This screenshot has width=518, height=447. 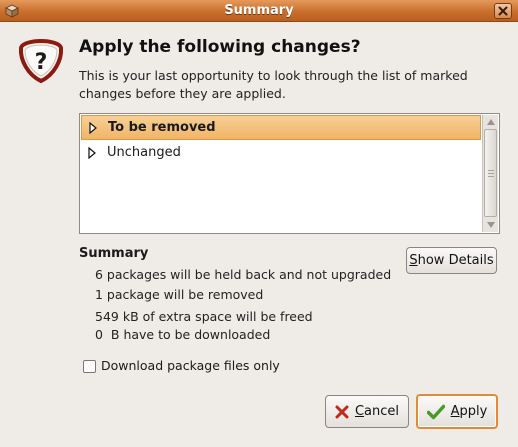 I want to click on apply-button: Apply, so click(x=457, y=411).